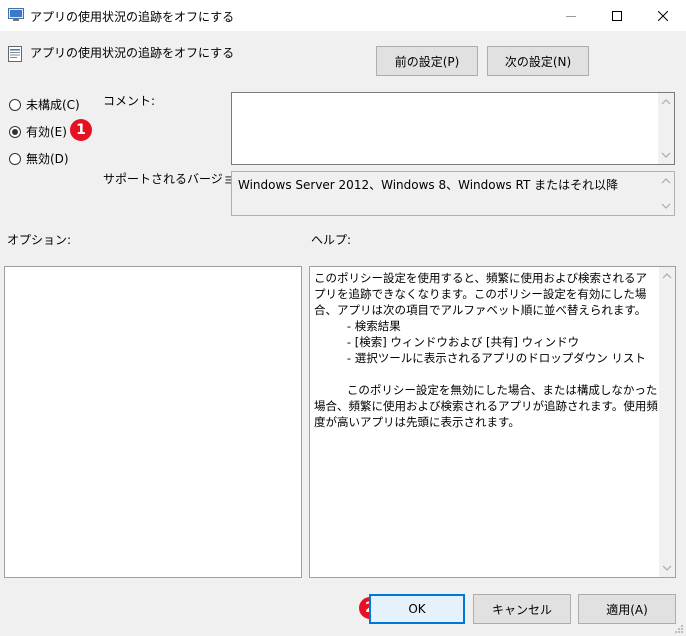  I want to click on step-badge-1: 1, so click(81, 130).